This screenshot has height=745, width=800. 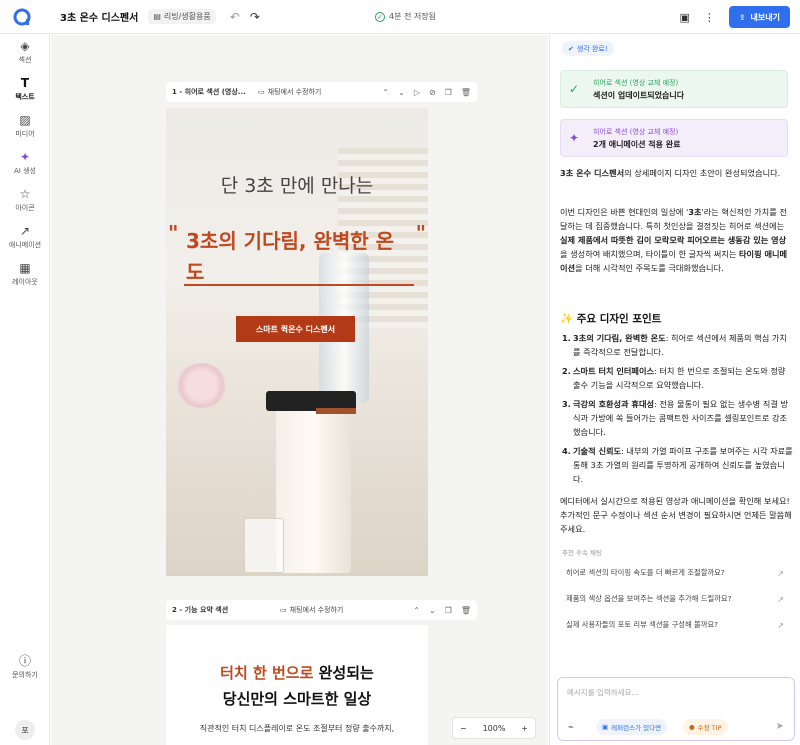 What do you see at coordinates (566, 451) in the screenshot?
I see `list-number: 4.` at bounding box center [566, 451].